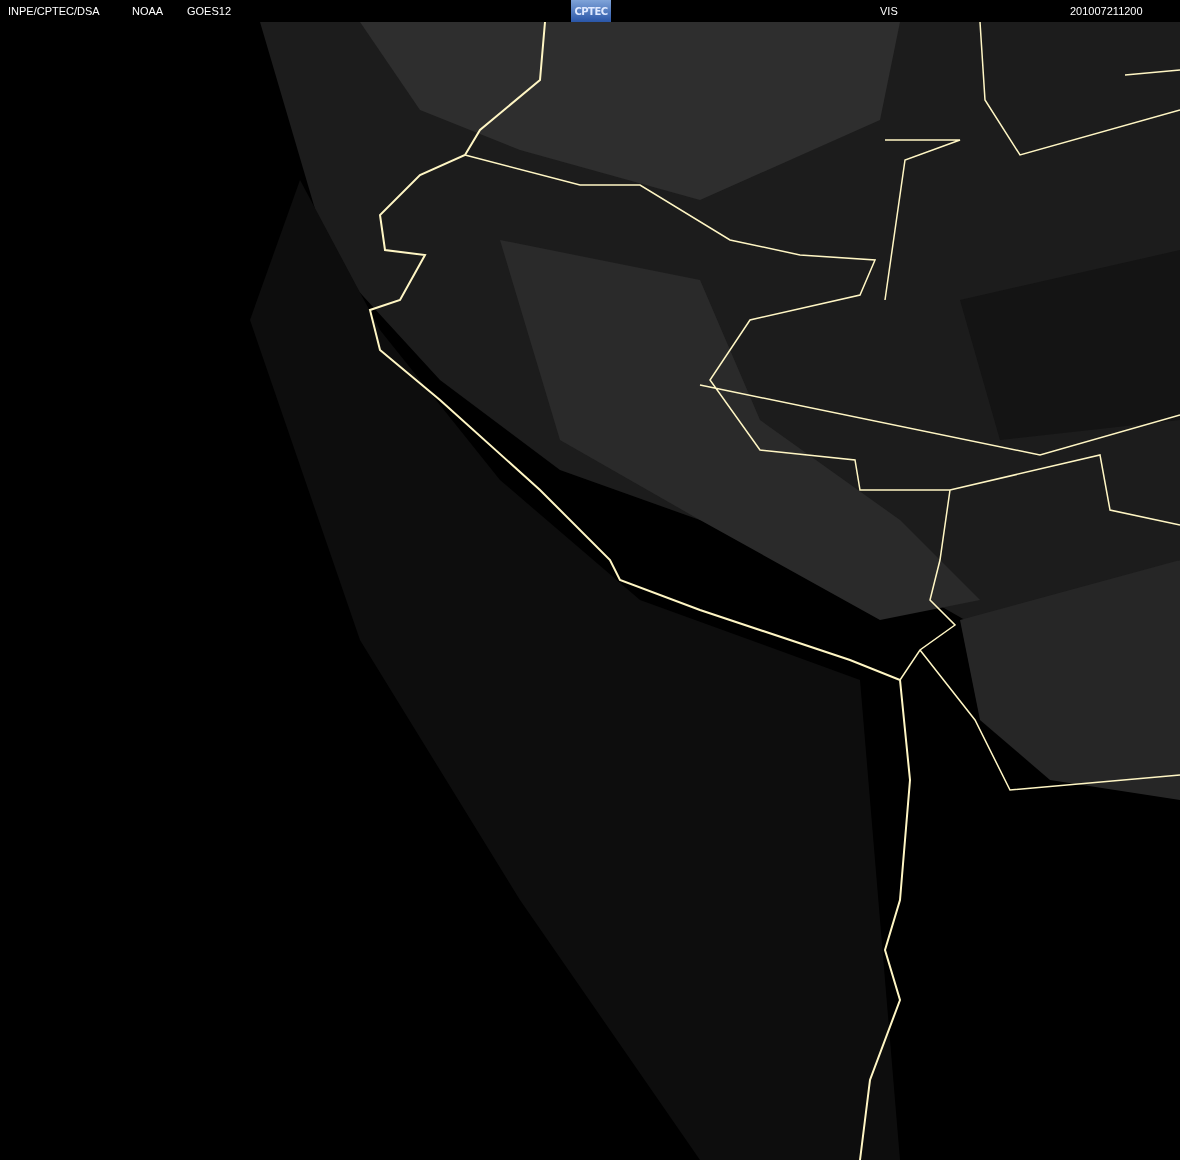  What do you see at coordinates (54, 11) in the screenshot?
I see `agency-label: INPE/CPTEC/DSA` at bounding box center [54, 11].